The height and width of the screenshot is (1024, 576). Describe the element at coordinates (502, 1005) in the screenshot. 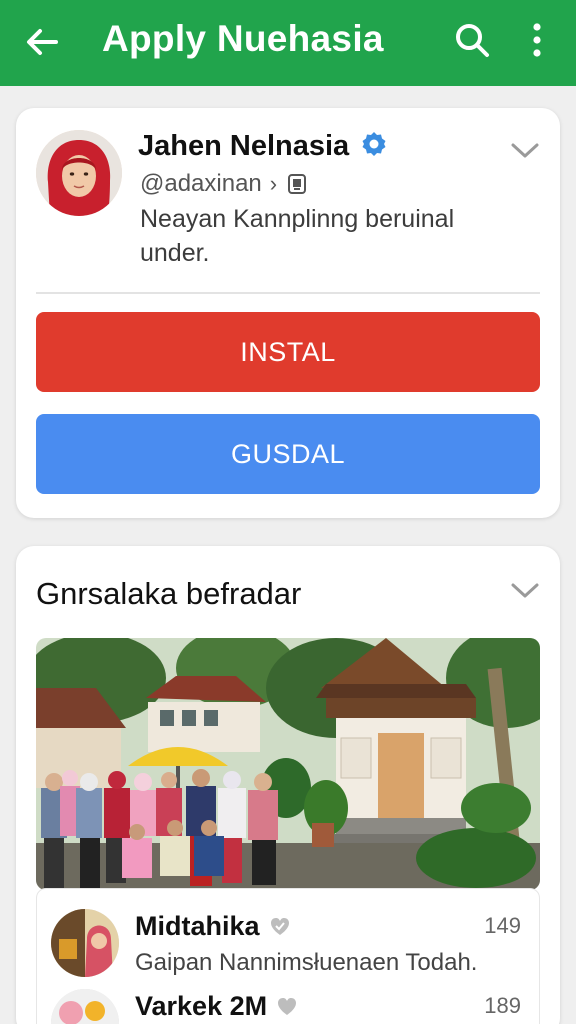

I see `list-item-count: 189` at that location.